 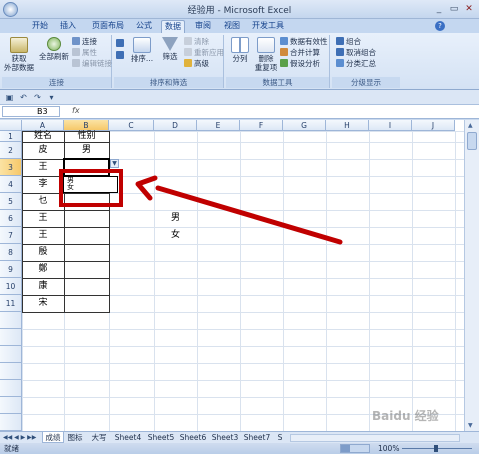 What do you see at coordinates (470, 425) in the screenshot?
I see `scroll-down-icon: ▼` at bounding box center [470, 425].